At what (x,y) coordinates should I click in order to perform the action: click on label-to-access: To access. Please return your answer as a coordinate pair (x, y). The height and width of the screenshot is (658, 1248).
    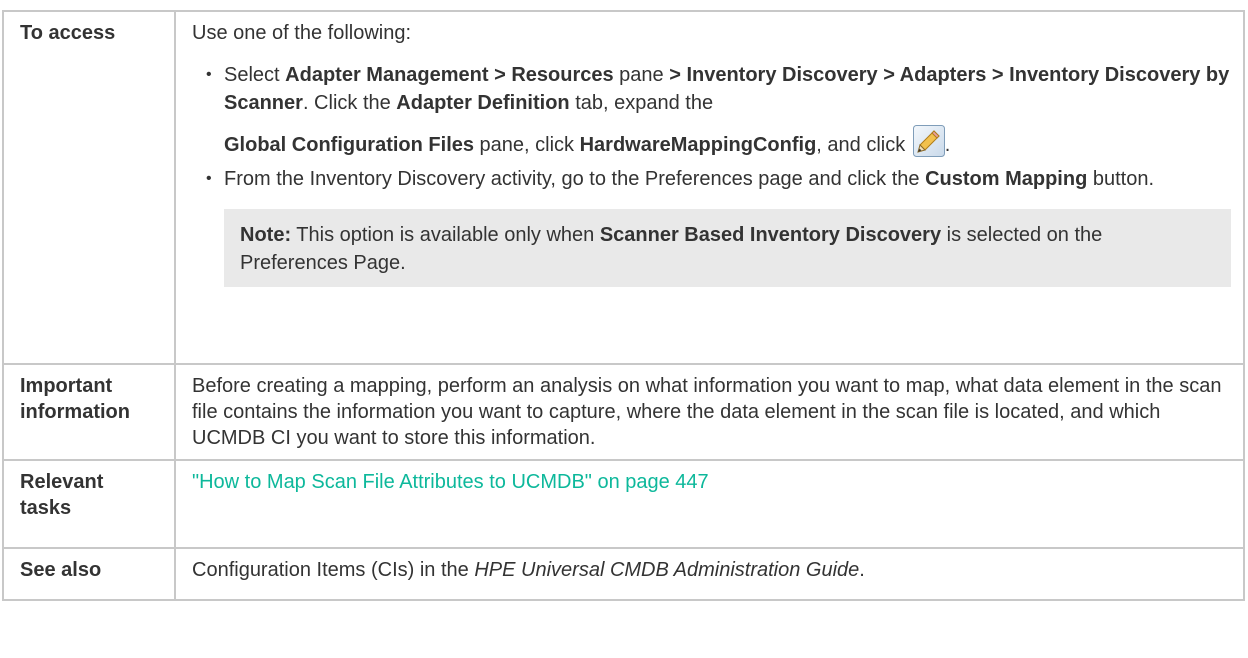
    Looking at the image, I should click on (89, 187).